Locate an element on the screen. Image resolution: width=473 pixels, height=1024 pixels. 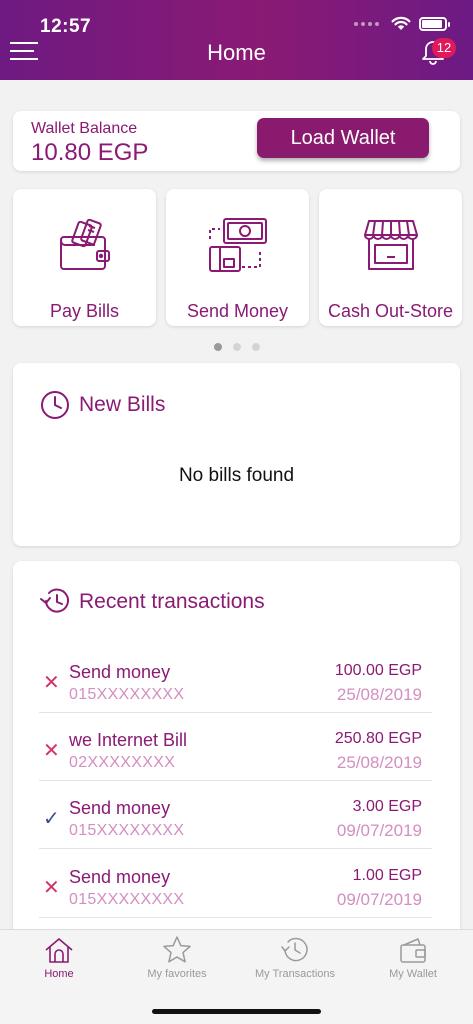
battery-icon is located at coordinates (434, 23).